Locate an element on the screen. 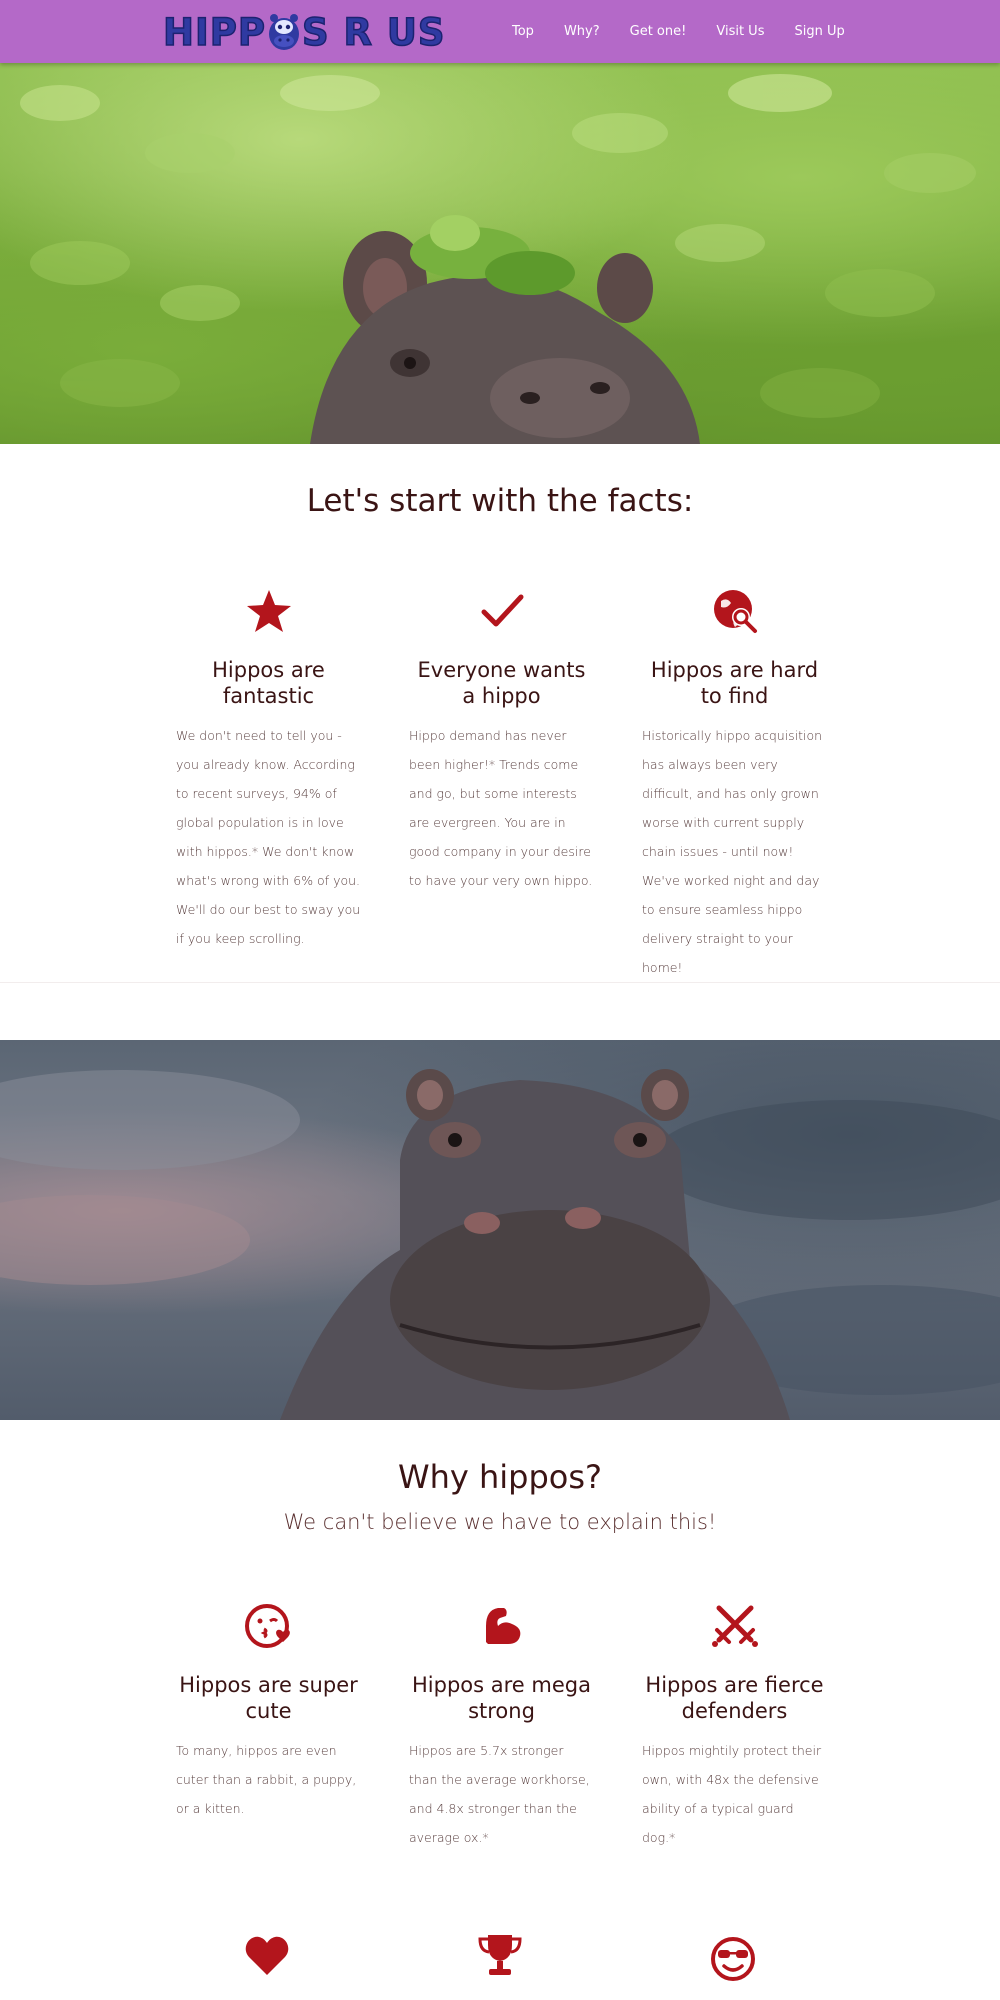  feature-title: Hippos are fierce defenders is located at coordinates (734, 1698).